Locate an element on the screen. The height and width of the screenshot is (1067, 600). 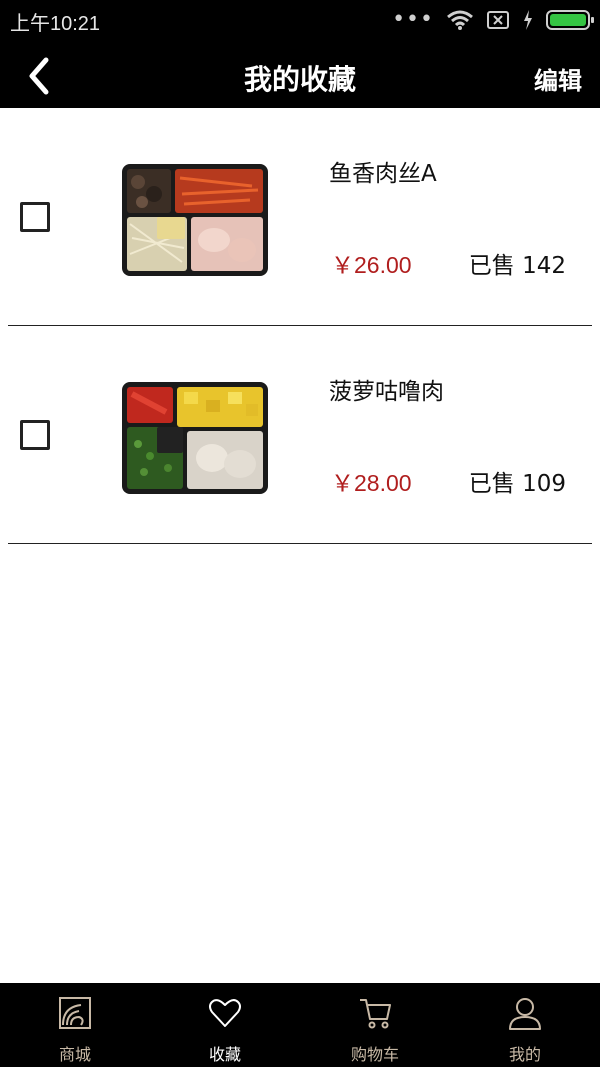
item-sold-count: 已售 142 is located at coordinates (517, 266).